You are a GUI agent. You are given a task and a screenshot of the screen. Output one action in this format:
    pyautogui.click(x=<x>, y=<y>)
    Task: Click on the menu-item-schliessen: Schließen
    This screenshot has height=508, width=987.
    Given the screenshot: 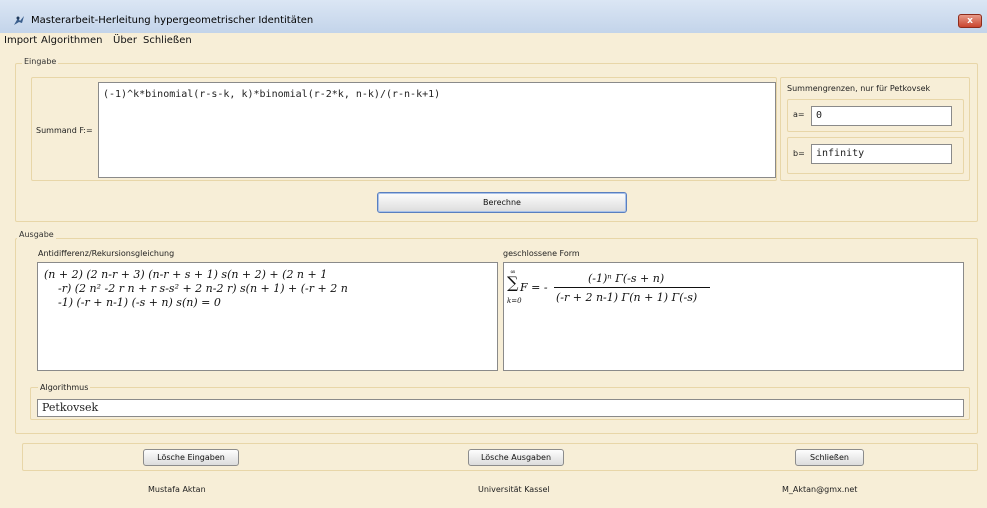 What is the action you would take?
    pyautogui.click(x=167, y=40)
    